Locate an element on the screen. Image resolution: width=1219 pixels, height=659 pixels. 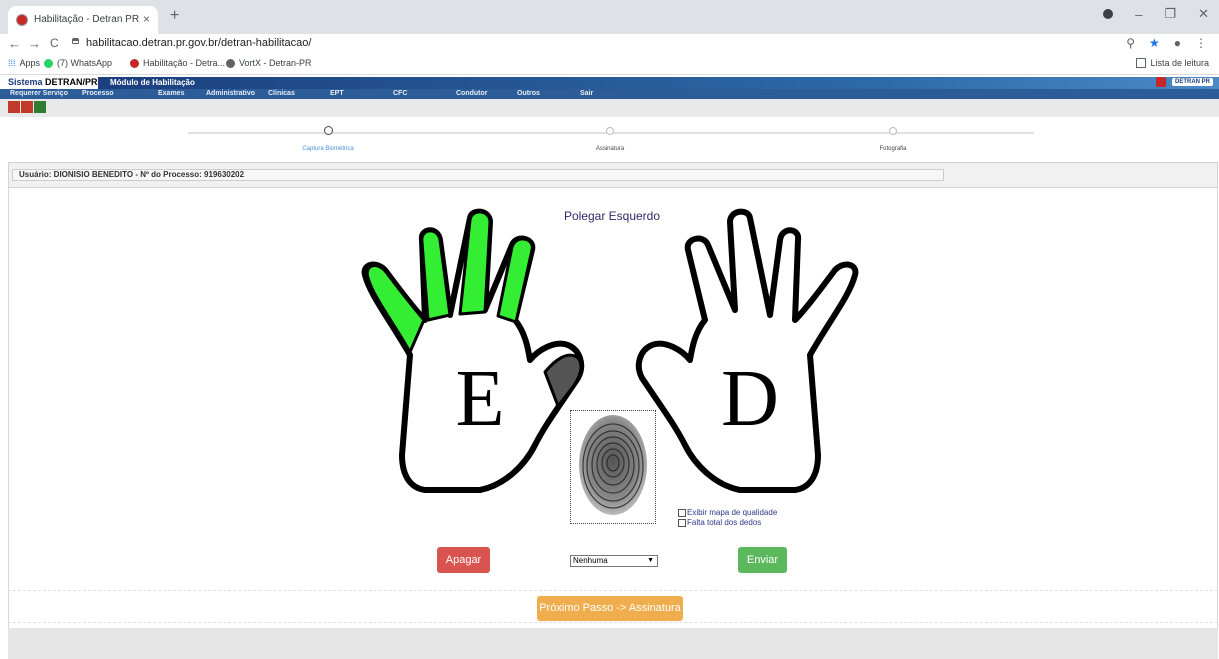
menu-item-condutor: Condutor is located at coordinates (472, 93).